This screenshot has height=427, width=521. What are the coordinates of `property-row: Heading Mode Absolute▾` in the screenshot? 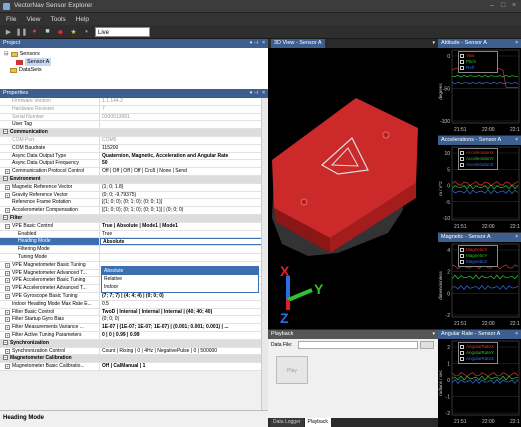 It's located at (134, 242).